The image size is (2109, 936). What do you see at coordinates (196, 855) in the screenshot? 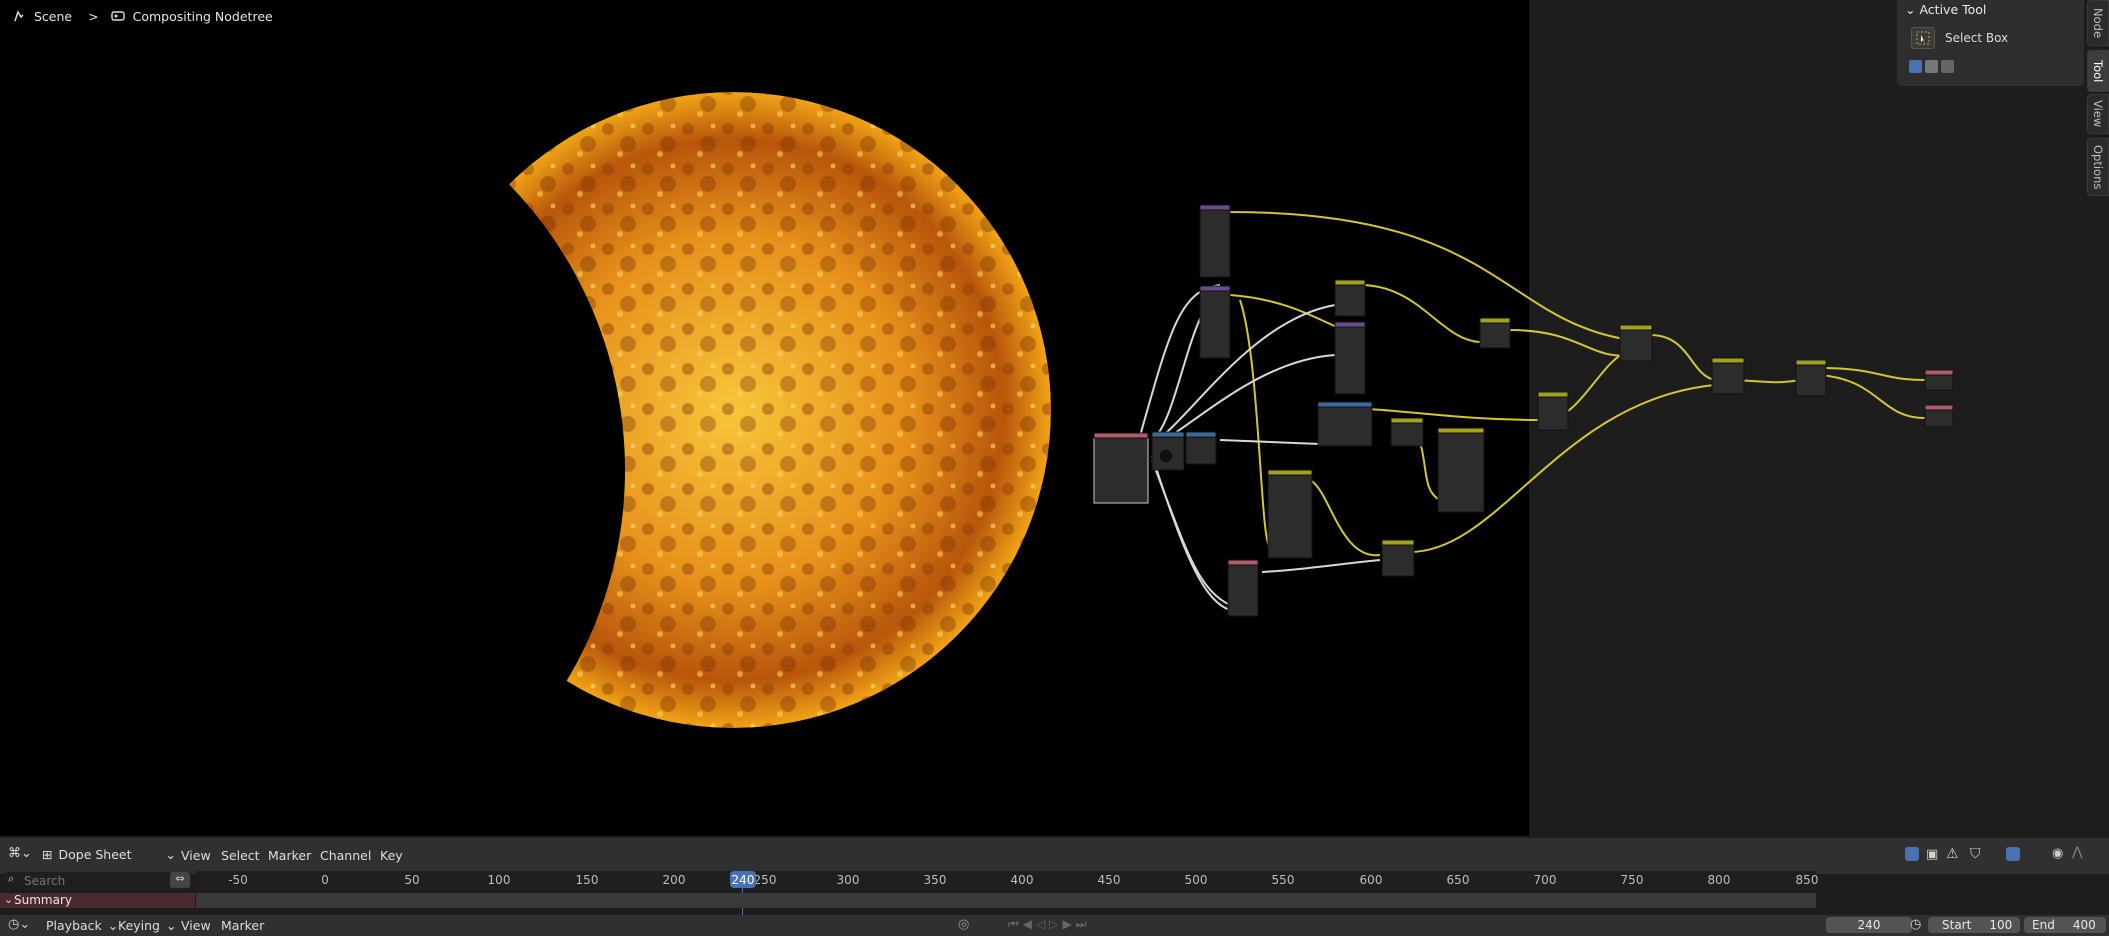
I see `menu-view: View` at bounding box center [196, 855].